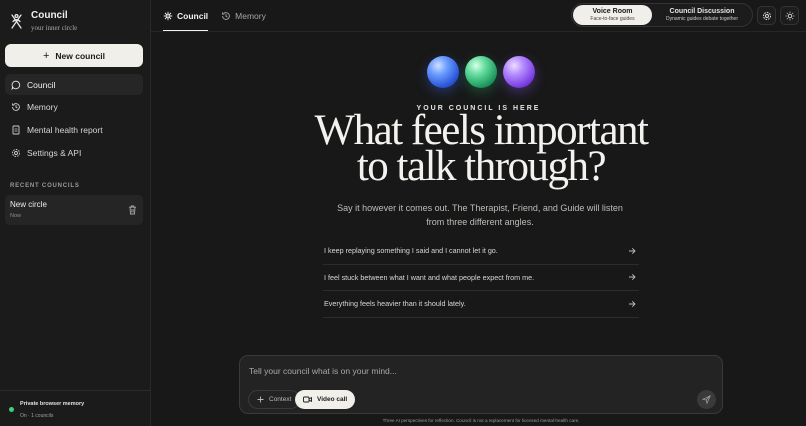 The height and width of the screenshot is (426, 806). I want to click on headline-line-2: to talk through?, so click(481, 166).